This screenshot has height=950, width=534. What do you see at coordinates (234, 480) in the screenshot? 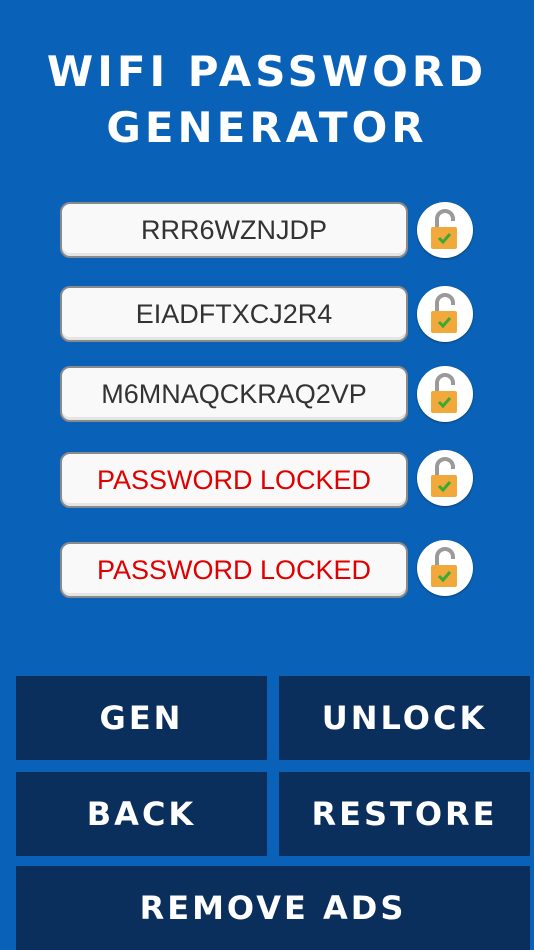
I see `password-field-4: PASSWORD LOCKED` at bounding box center [234, 480].